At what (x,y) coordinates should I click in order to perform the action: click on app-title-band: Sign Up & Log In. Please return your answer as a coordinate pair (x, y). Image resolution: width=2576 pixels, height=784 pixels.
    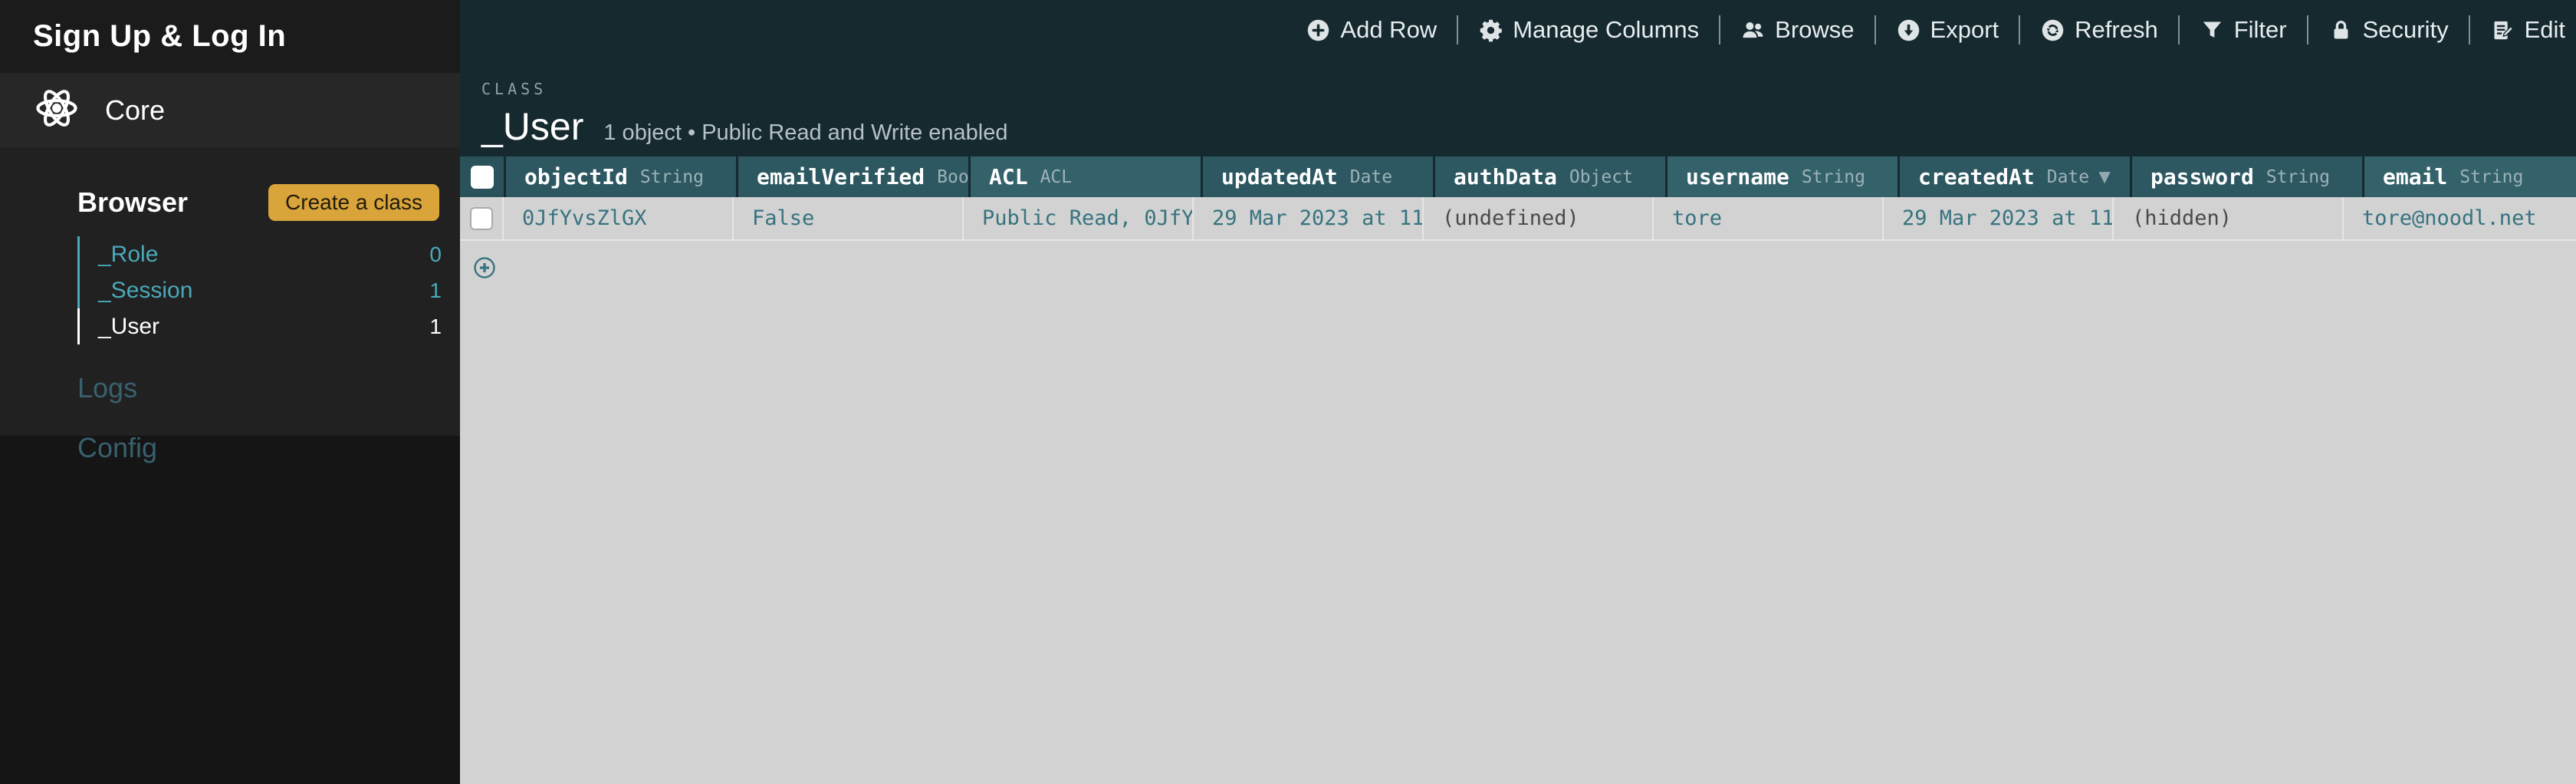
    Looking at the image, I should click on (230, 36).